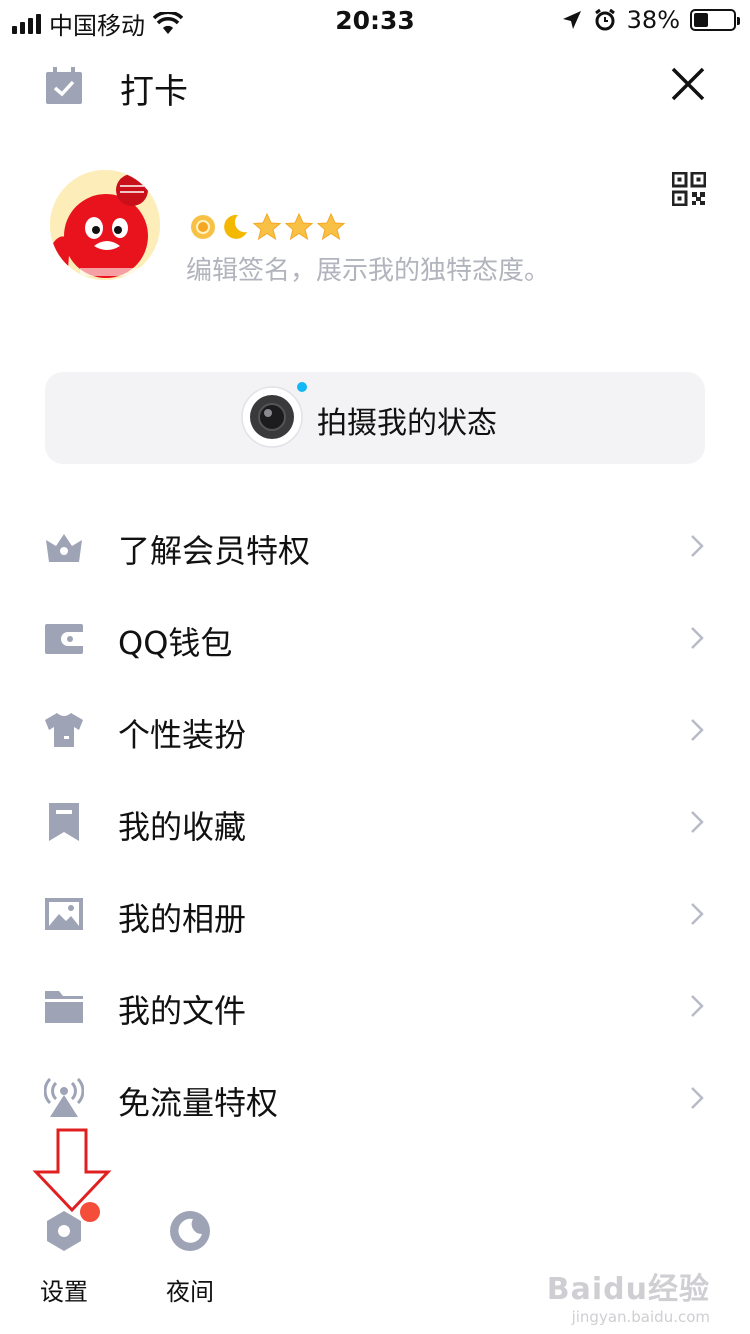 The height and width of the screenshot is (1334, 750). What do you see at coordinates (182, 919) in the screenshot?
I see `menu-item-label: 我的相册` at bounding box center [182, 919].